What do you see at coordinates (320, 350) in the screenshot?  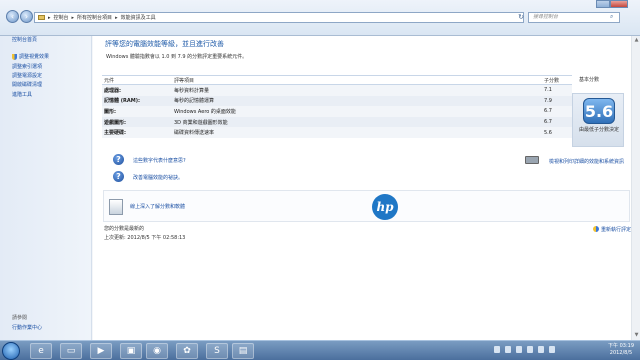 I see `taskbar: e ▭ ▶ ▣ ◉ ✿ S ▤ 下午 03:19 2012/8/5` at bounding box center [320, 350].